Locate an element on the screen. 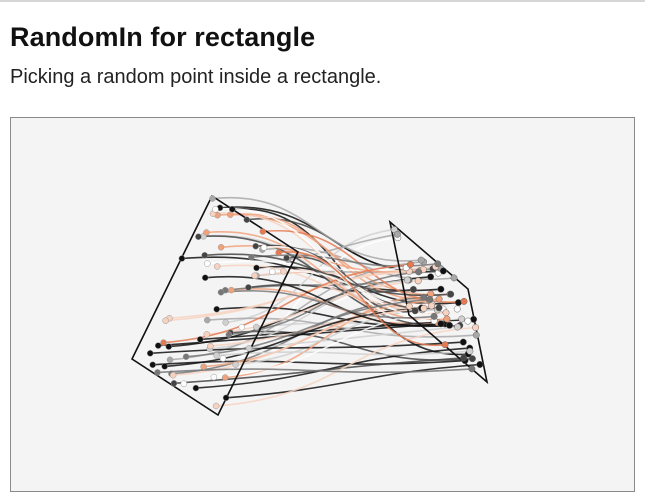 This screenshot has height=503, width=645. source-rectangle is located at coordinates (215, 305).